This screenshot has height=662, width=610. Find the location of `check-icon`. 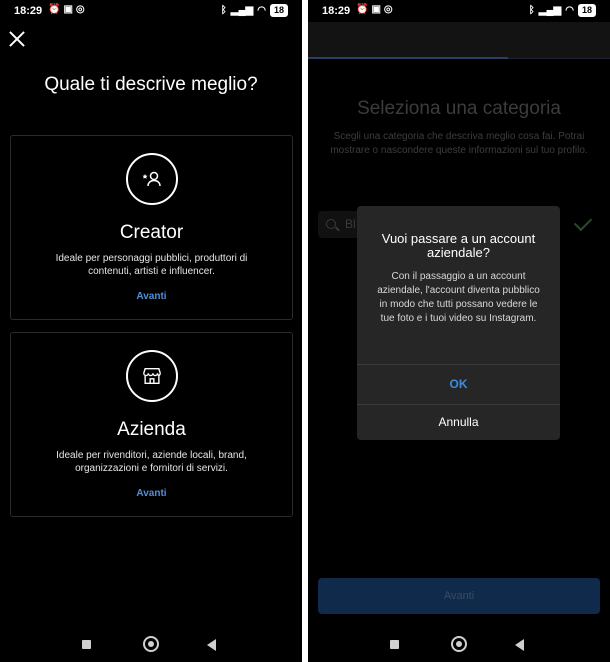

check-icon is located at coordinates (583, 222).